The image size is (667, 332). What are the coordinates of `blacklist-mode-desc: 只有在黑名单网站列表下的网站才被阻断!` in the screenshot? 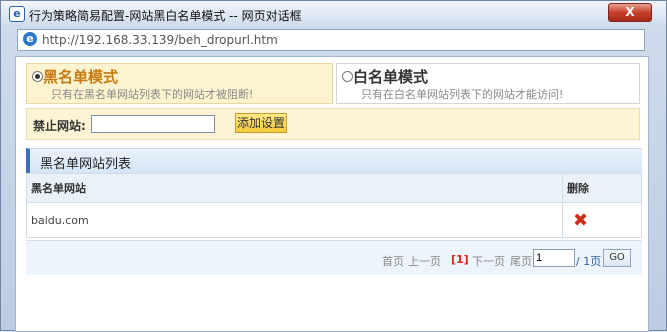 It's located at (152, 94).